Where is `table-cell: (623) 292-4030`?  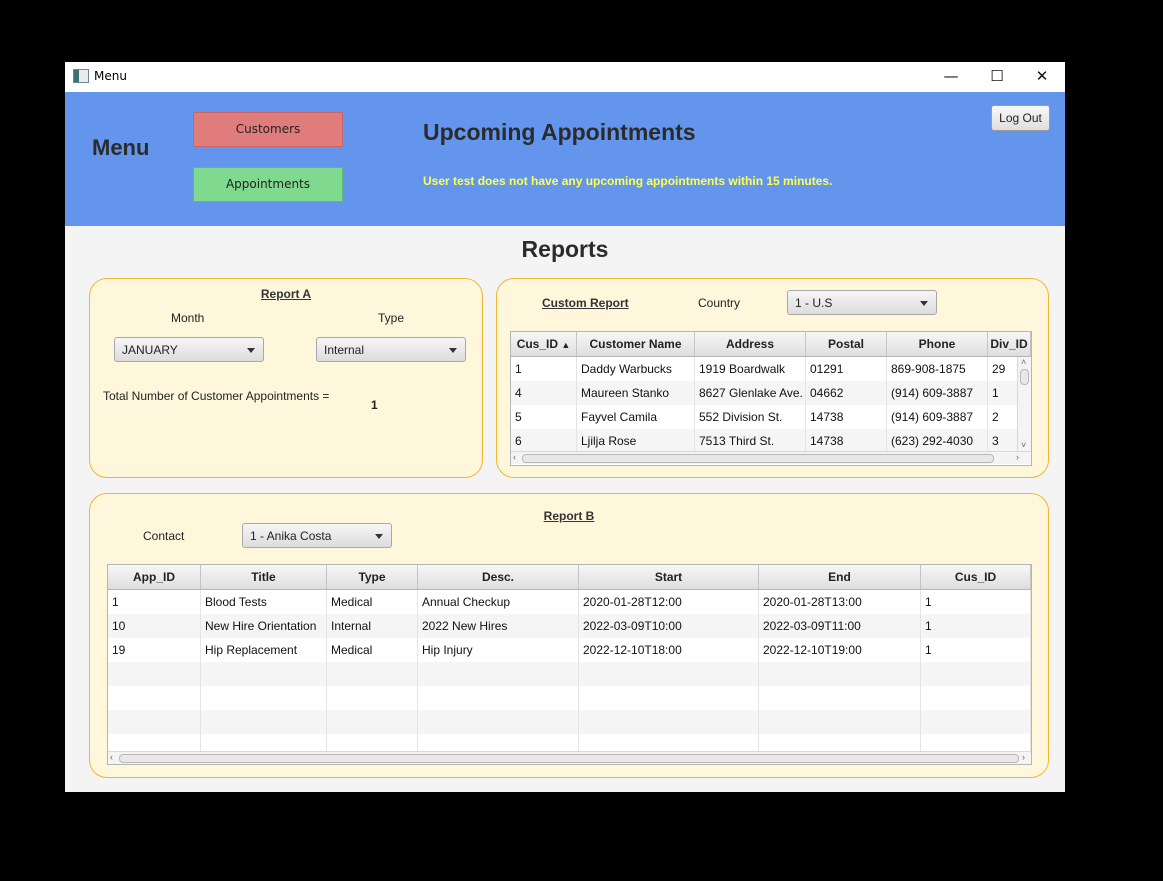 table-cell: (623) 292-4030 is located at coordinates (937, 441).